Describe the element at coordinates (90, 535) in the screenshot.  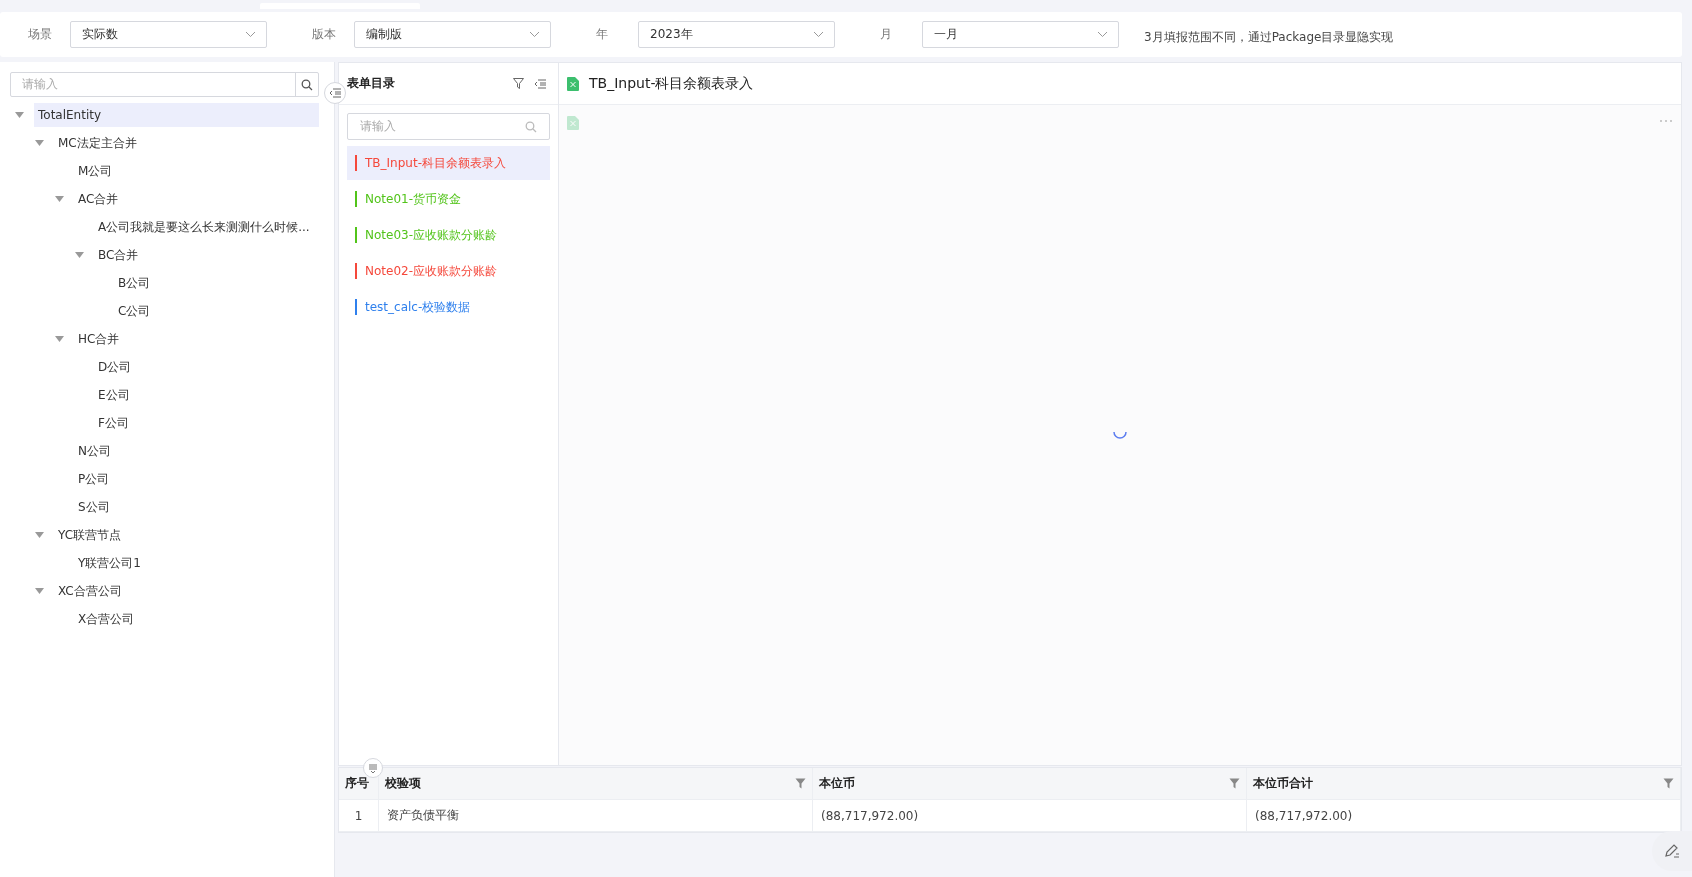
I see `tree-item: YC联营节点` at that location.